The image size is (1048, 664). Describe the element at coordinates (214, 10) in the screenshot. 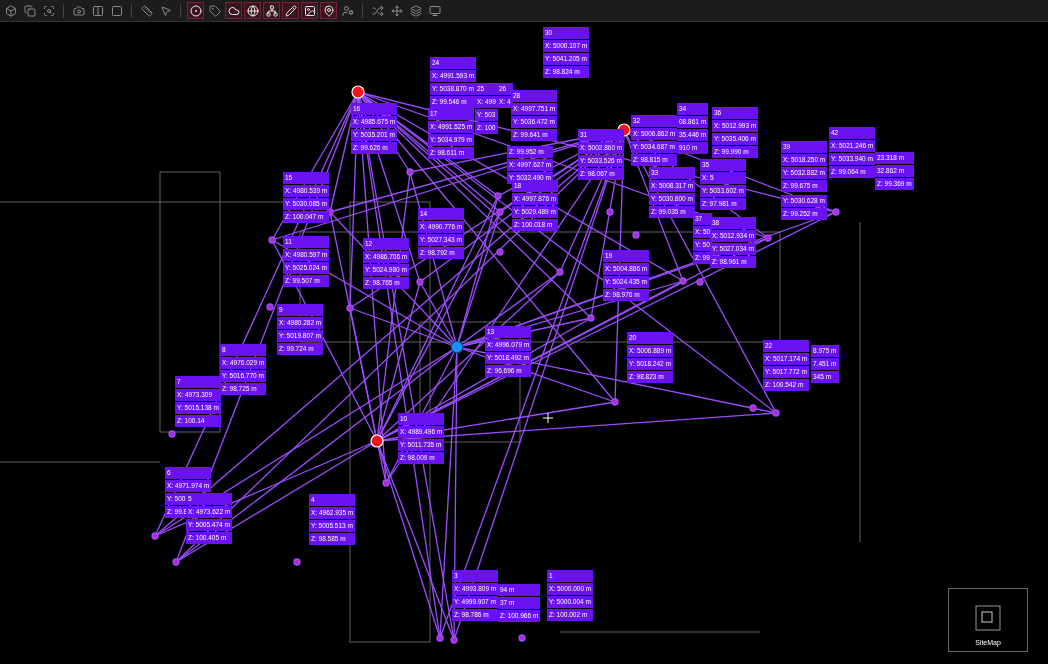

I see `tag-icon` at that location.